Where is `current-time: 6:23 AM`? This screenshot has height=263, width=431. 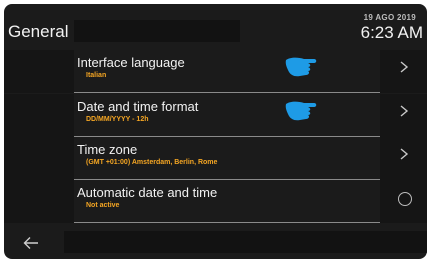 current-time: 6:23 AM is located at coordinates (391, 32).